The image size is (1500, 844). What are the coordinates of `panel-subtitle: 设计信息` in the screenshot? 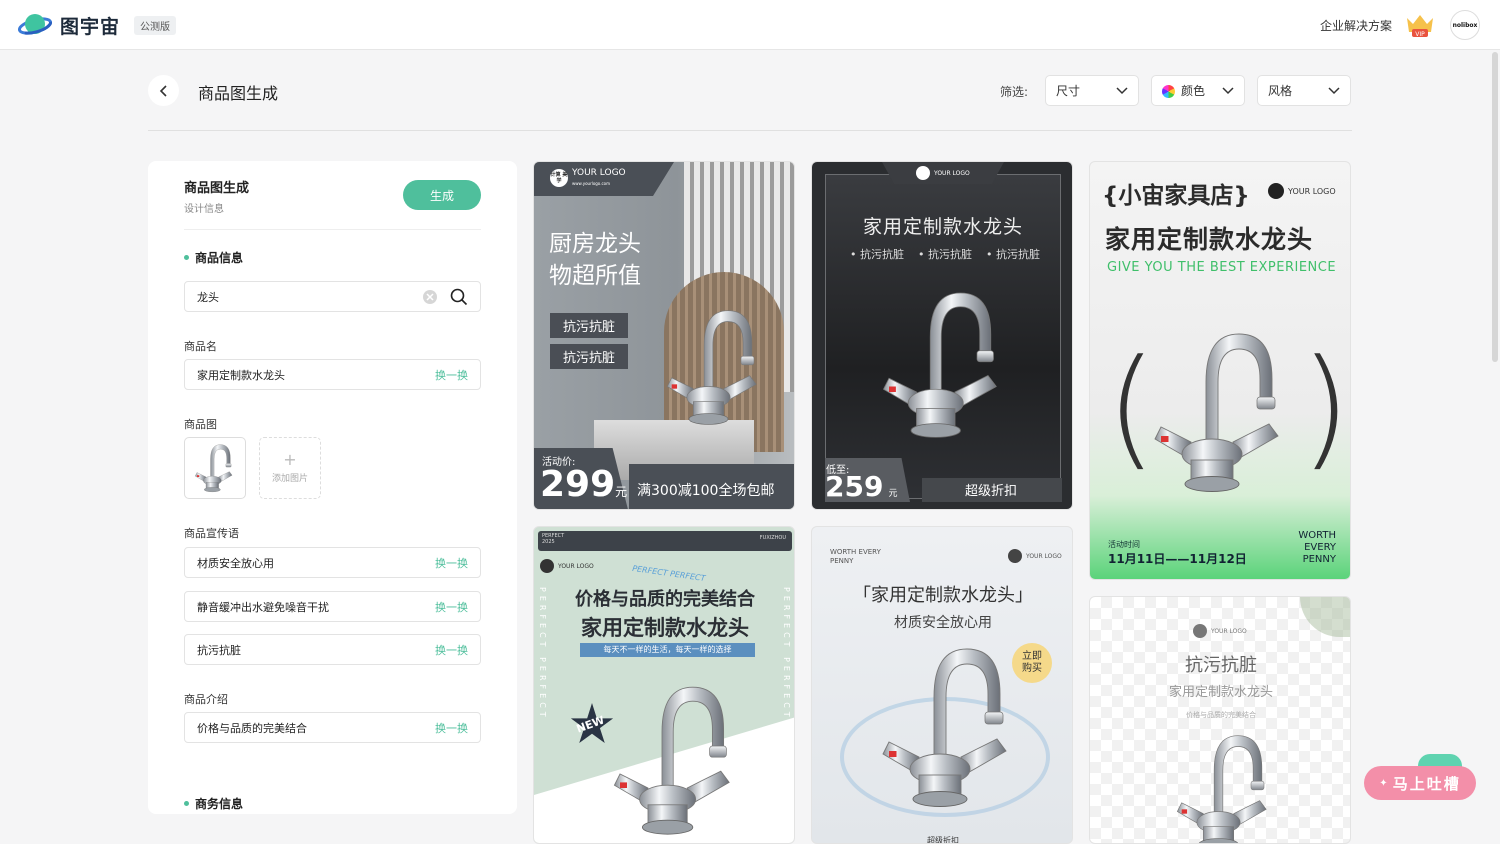 It's located at (204, 209).